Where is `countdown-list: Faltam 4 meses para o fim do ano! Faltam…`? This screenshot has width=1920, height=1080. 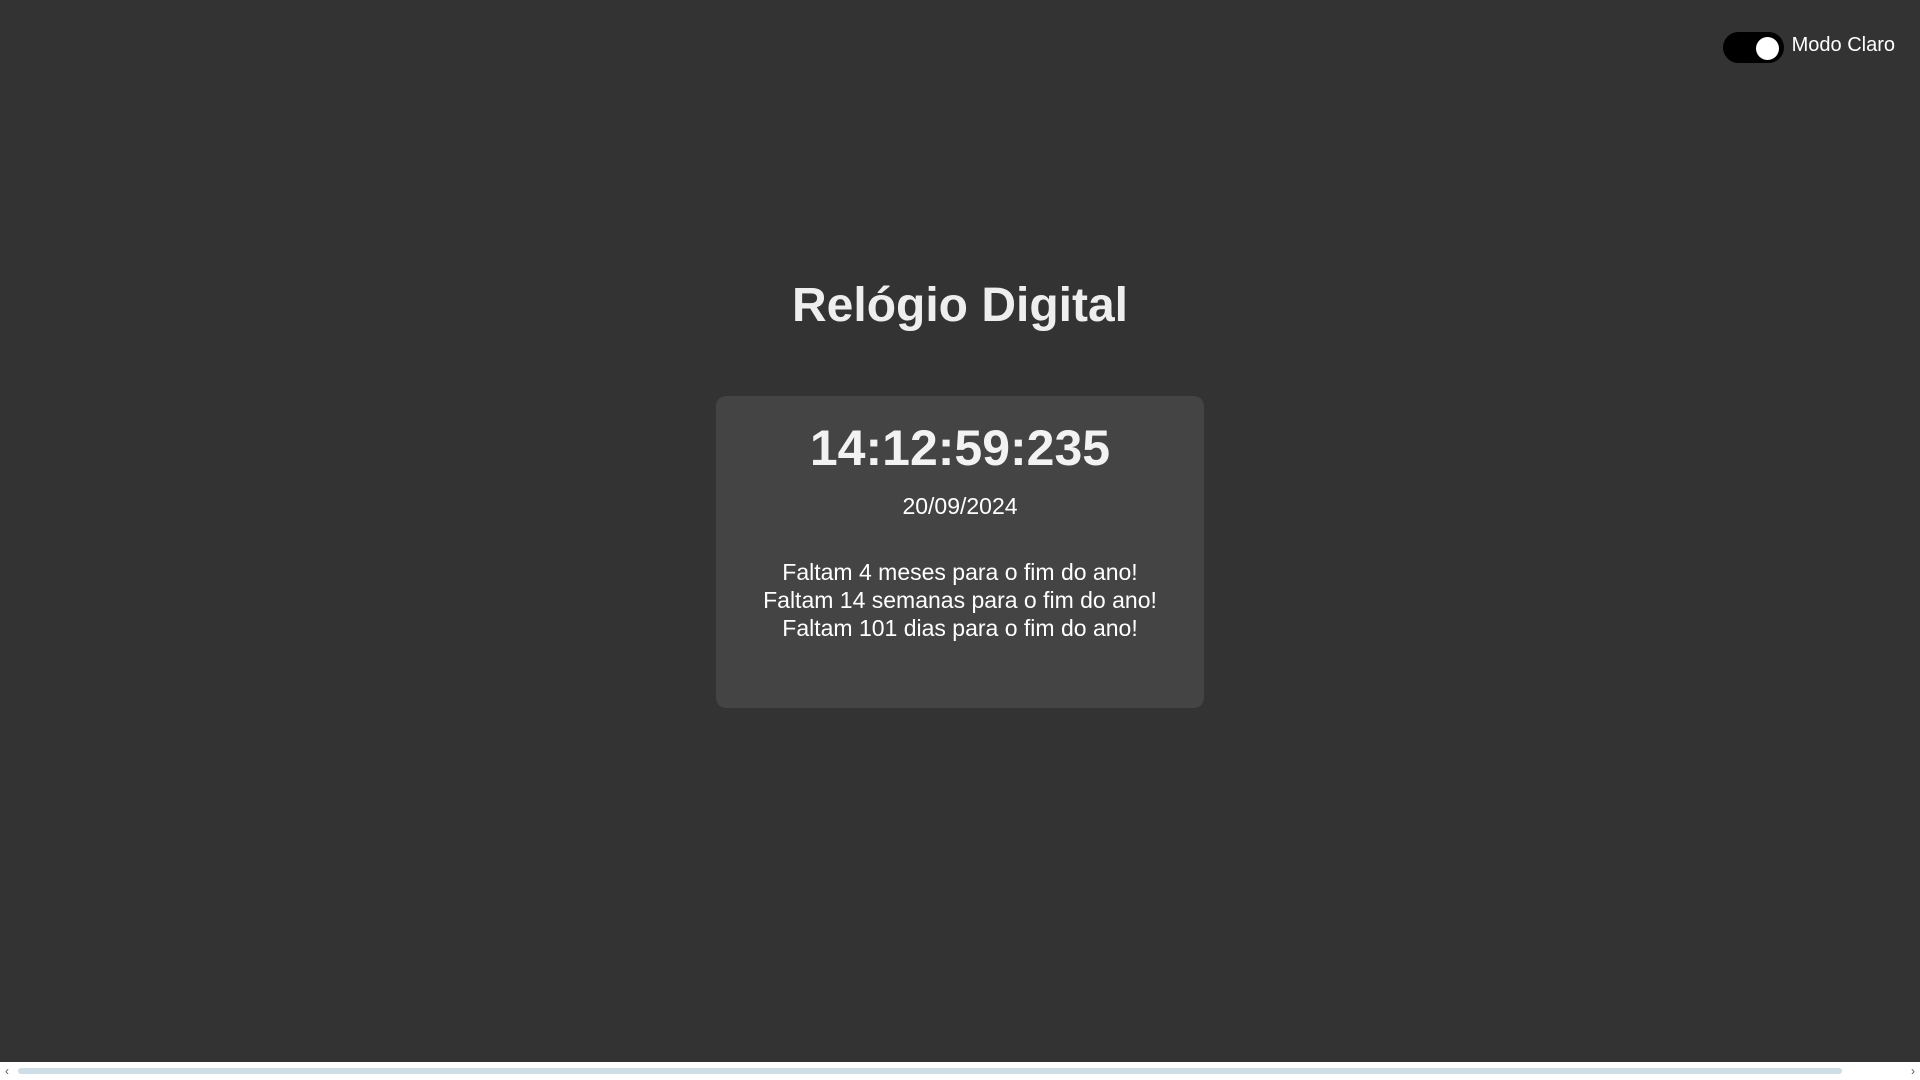 countdown-list: Faltam 4 meses para o fim do ano! Faltam… is located at coordinates (960, 600).